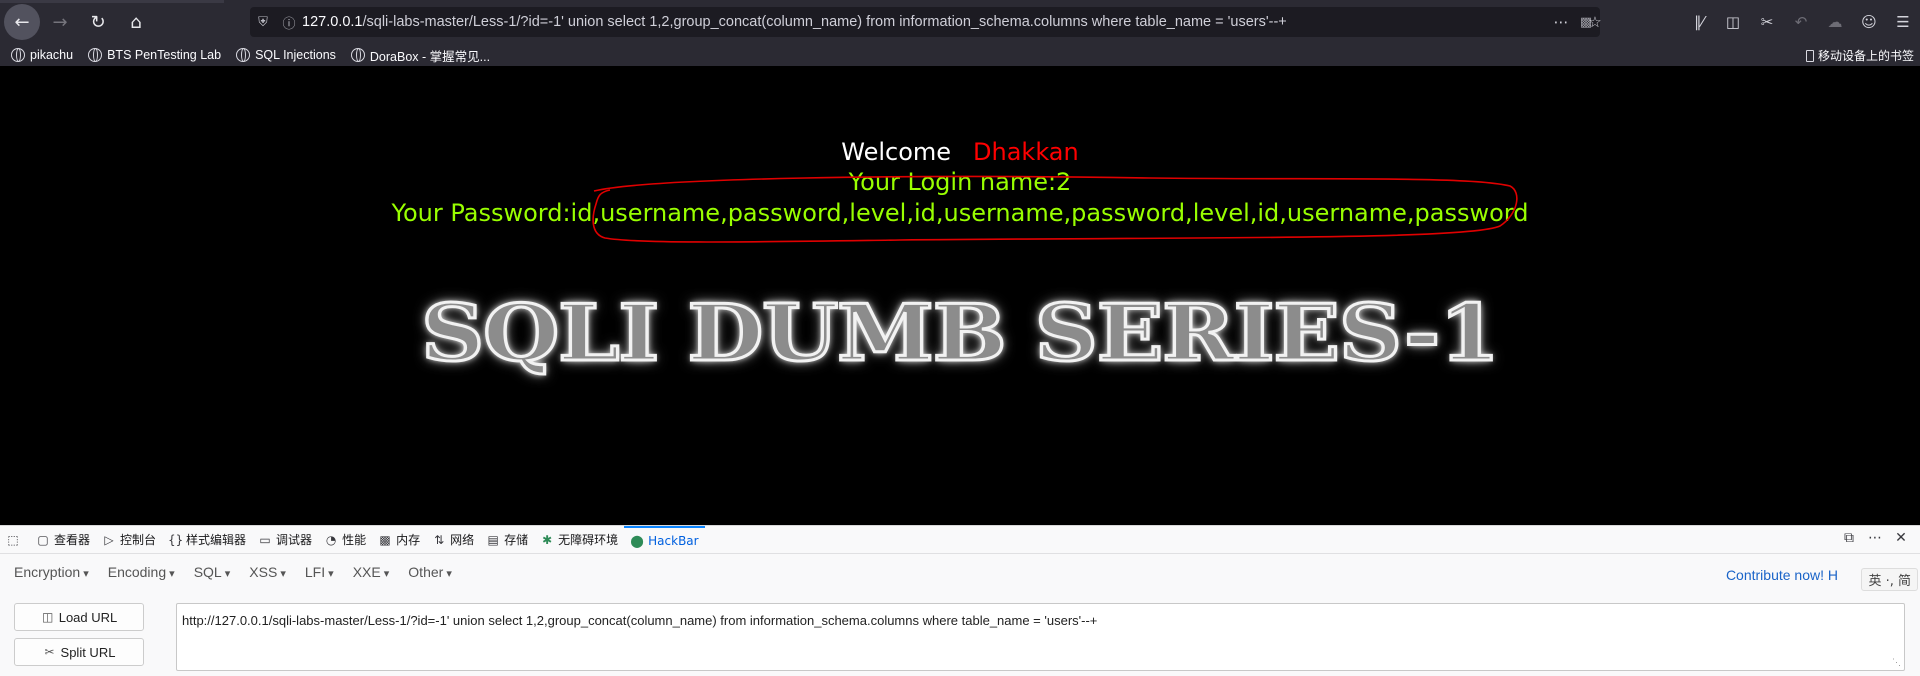 Image resolution: width=1920 pixels, height=676 pixels. Describe the element at coordinates (408, 540) in the screenshot. I see `tab-label: 内存` at that location.